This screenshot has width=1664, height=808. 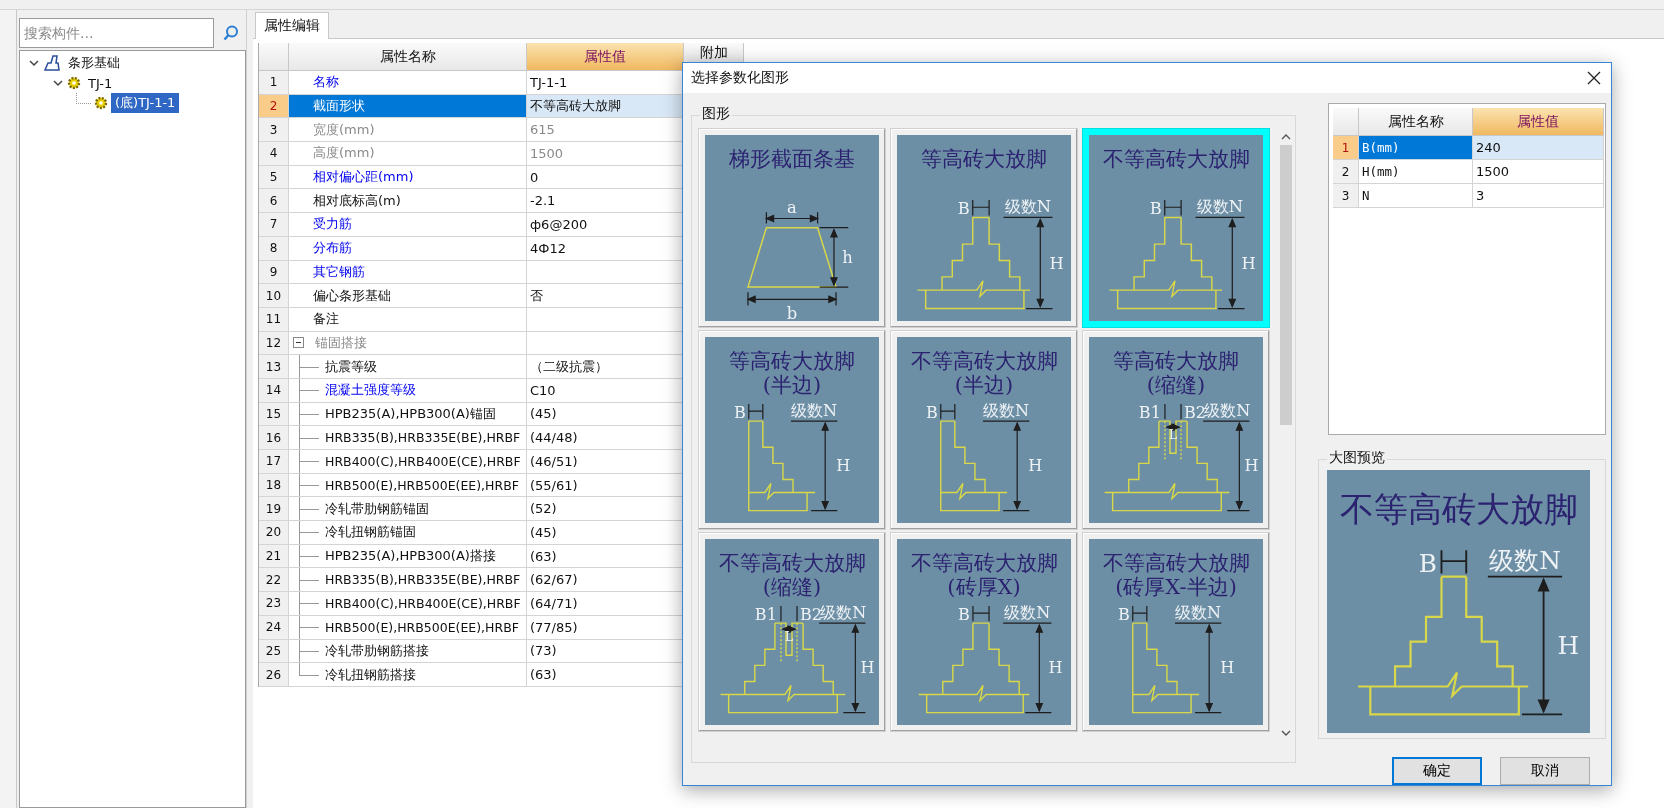 What do you see at coordinates (274, 651) in the screenshot?
I see `row-number: 25` at bounding box center [274, 651].